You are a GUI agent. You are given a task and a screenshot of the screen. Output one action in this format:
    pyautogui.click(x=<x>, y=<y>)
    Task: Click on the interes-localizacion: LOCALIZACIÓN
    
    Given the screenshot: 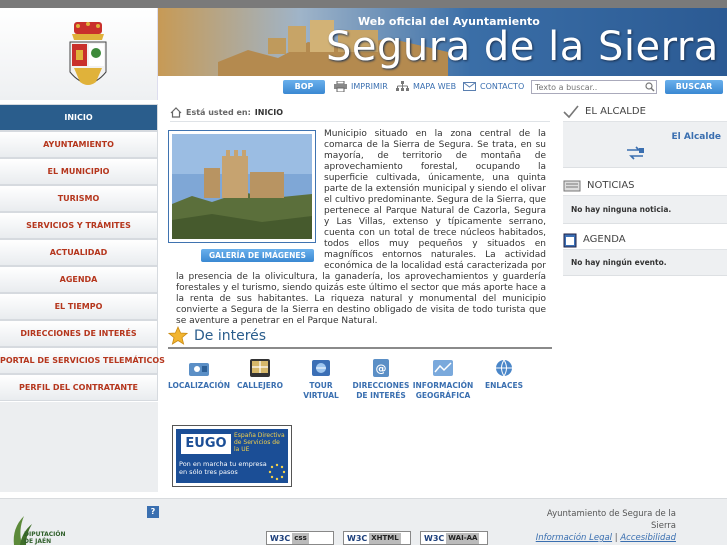 What is the action you would take?
    pyautogui.click(x=199, y=374)
    